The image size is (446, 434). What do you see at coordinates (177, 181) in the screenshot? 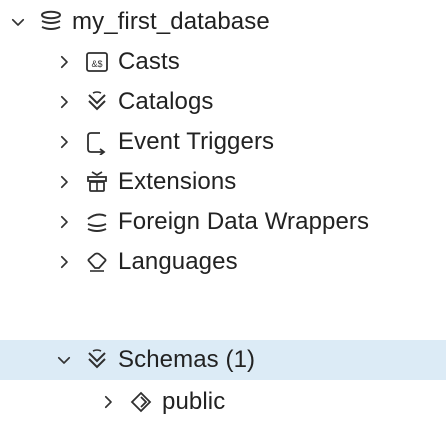
I see `tree-node-label: Extensions` at bounding box center [177, 181].